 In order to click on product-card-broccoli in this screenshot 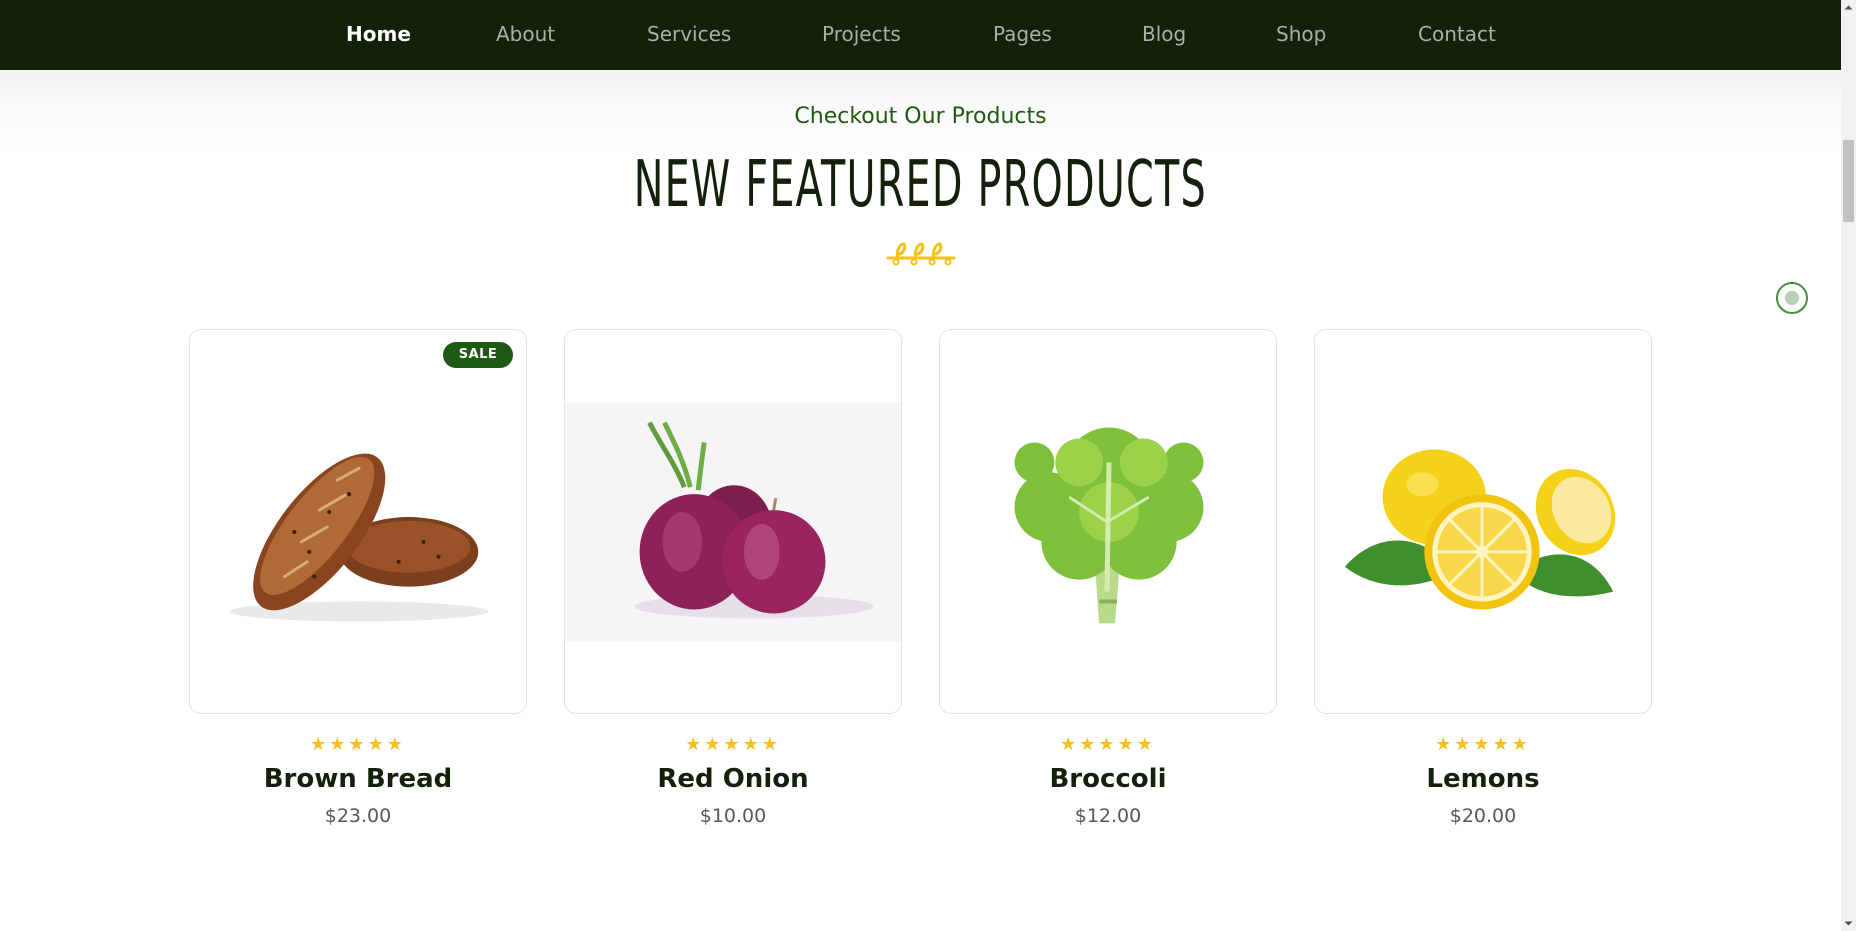, I will do `click(1108, 521)`.